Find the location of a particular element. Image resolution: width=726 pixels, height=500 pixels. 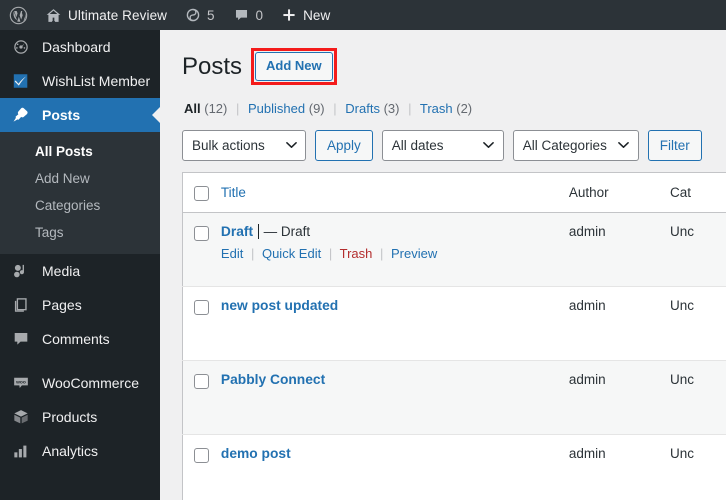

sidebar-item-analytics: Analytics is located at coordinates (80, 451).